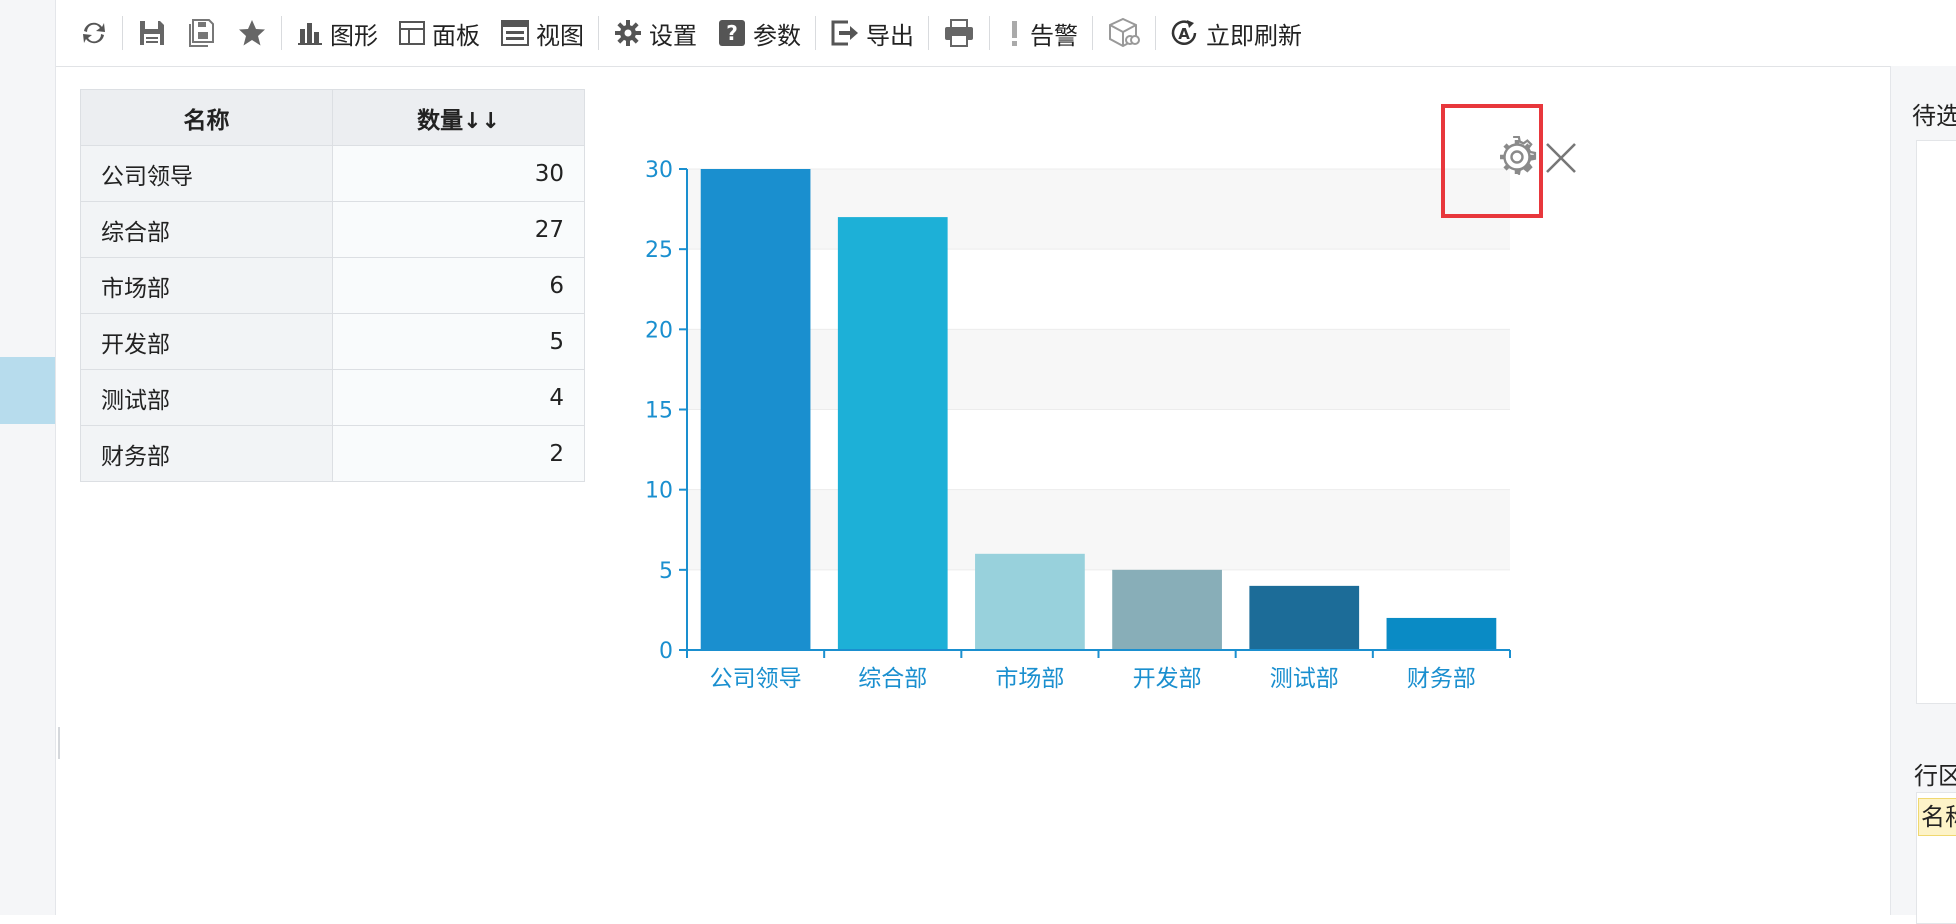 Image resolution: width=1956 pixels, height=924 pixels. I want to click on chart-close-button, so click(1561, 158).